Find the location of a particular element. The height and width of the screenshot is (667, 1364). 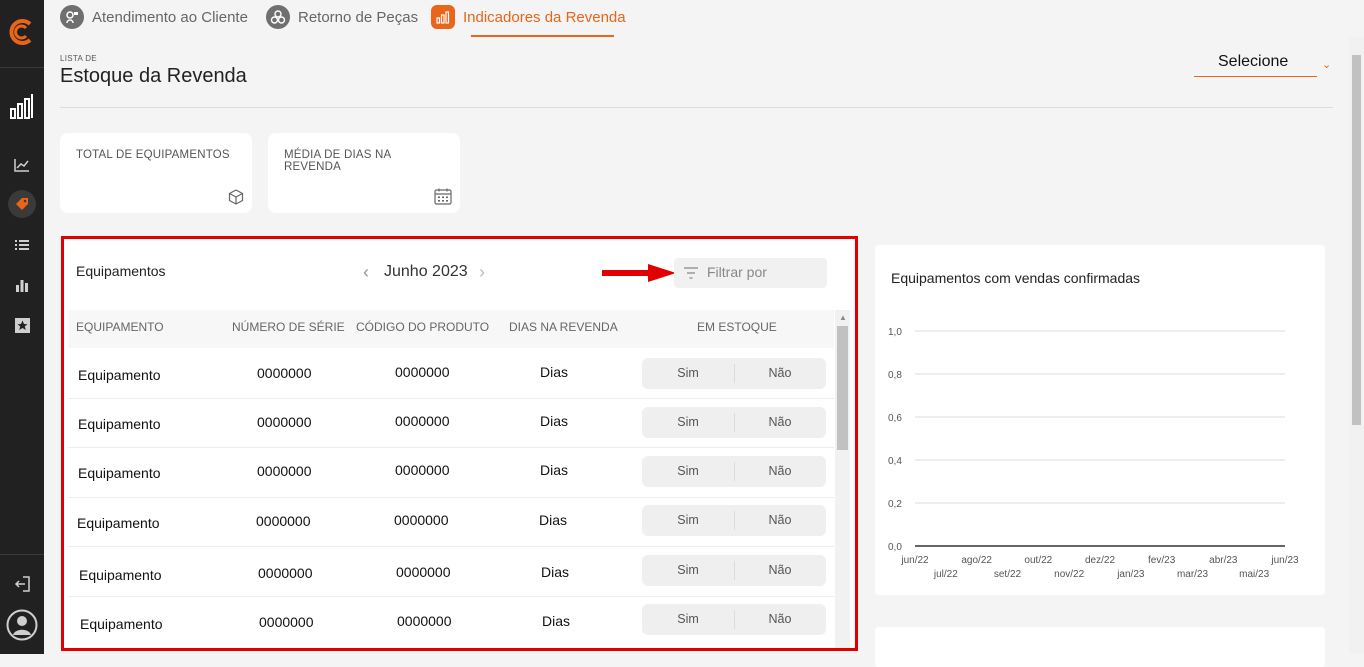

y-tick-label: 0,8 is located at coordinates (895, 375).